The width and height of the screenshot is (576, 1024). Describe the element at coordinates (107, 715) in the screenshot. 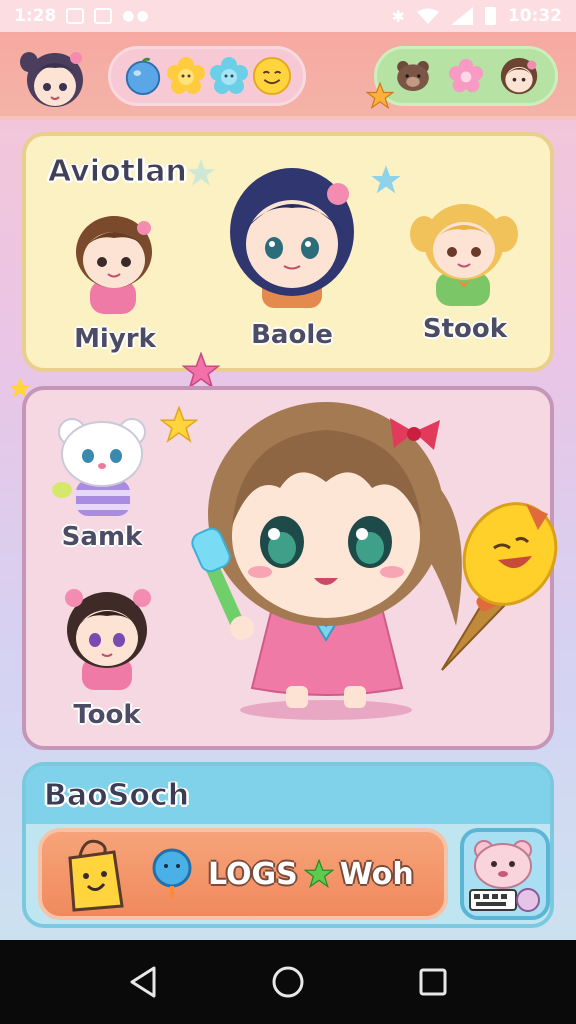

I see `character-name: Took` at that location.